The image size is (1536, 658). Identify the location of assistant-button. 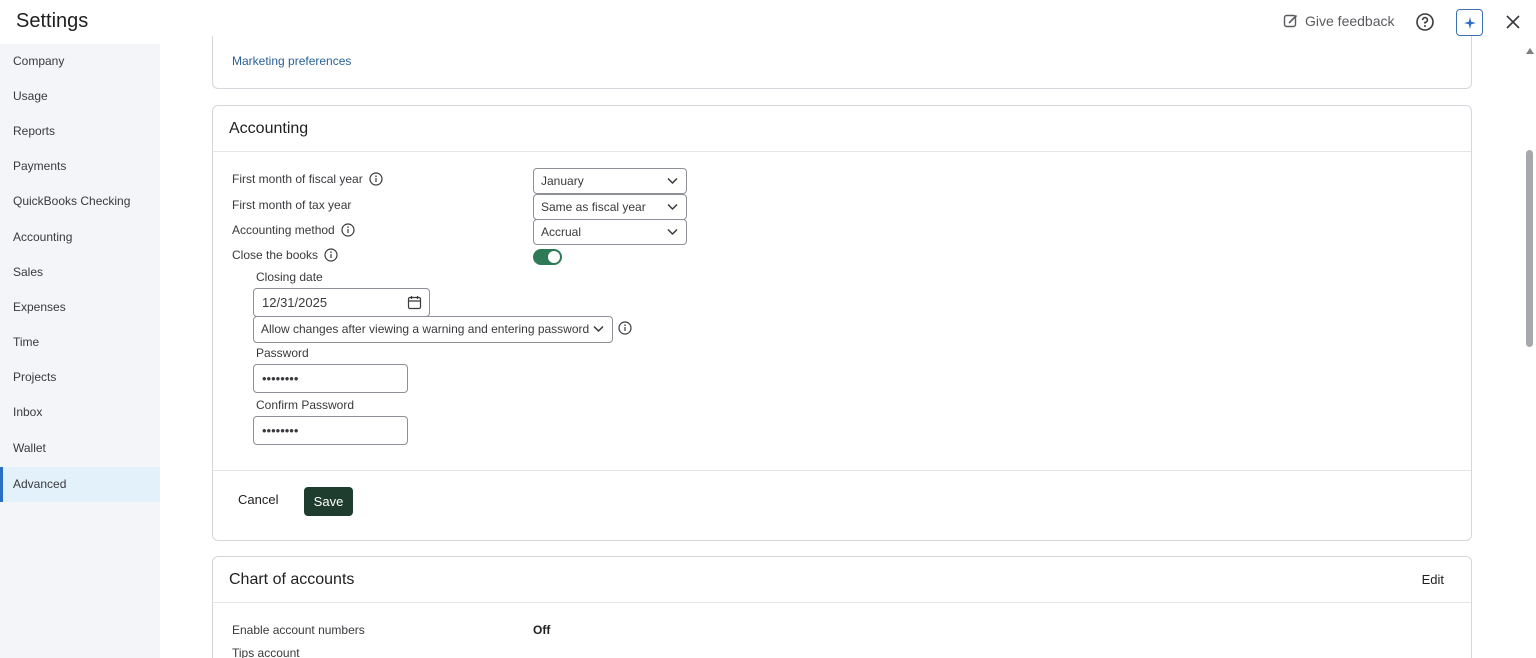
(1469, 22).